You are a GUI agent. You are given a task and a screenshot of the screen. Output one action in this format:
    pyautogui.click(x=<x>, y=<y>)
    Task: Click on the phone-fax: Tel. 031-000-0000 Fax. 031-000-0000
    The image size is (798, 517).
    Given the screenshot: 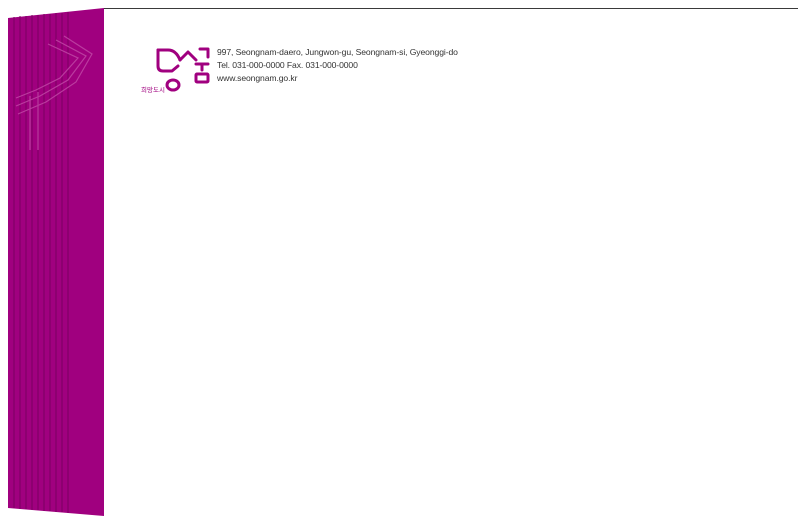 What is the action you would take?
    pyautogui.click(x=287, y=65)
    